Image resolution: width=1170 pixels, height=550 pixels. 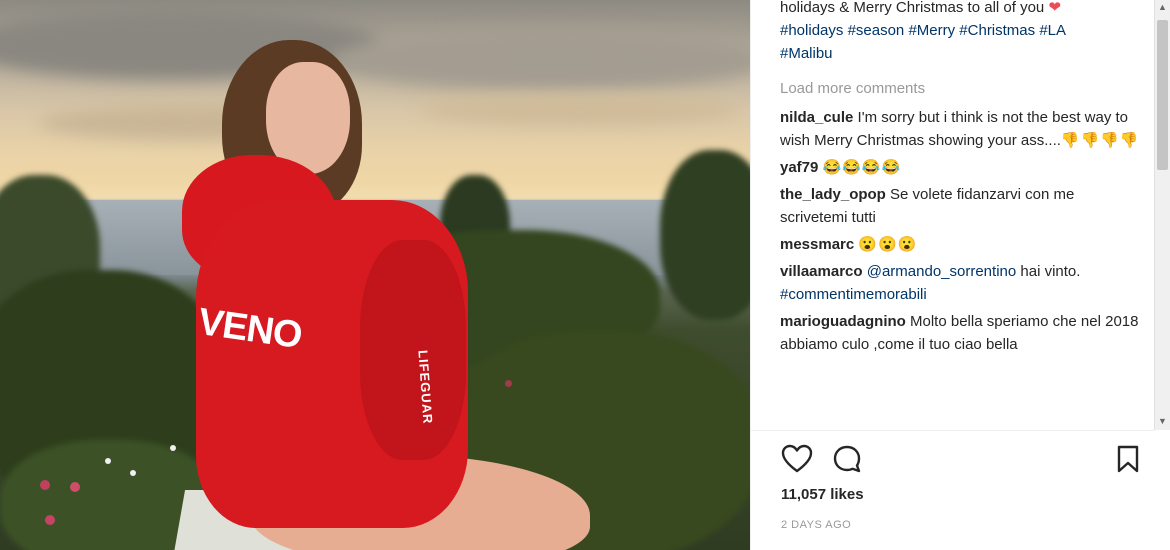 What do you see at coordinates (799, 167) in the screenshot?
I see `comment-username: yaf79` at bounding box center [799, 167].